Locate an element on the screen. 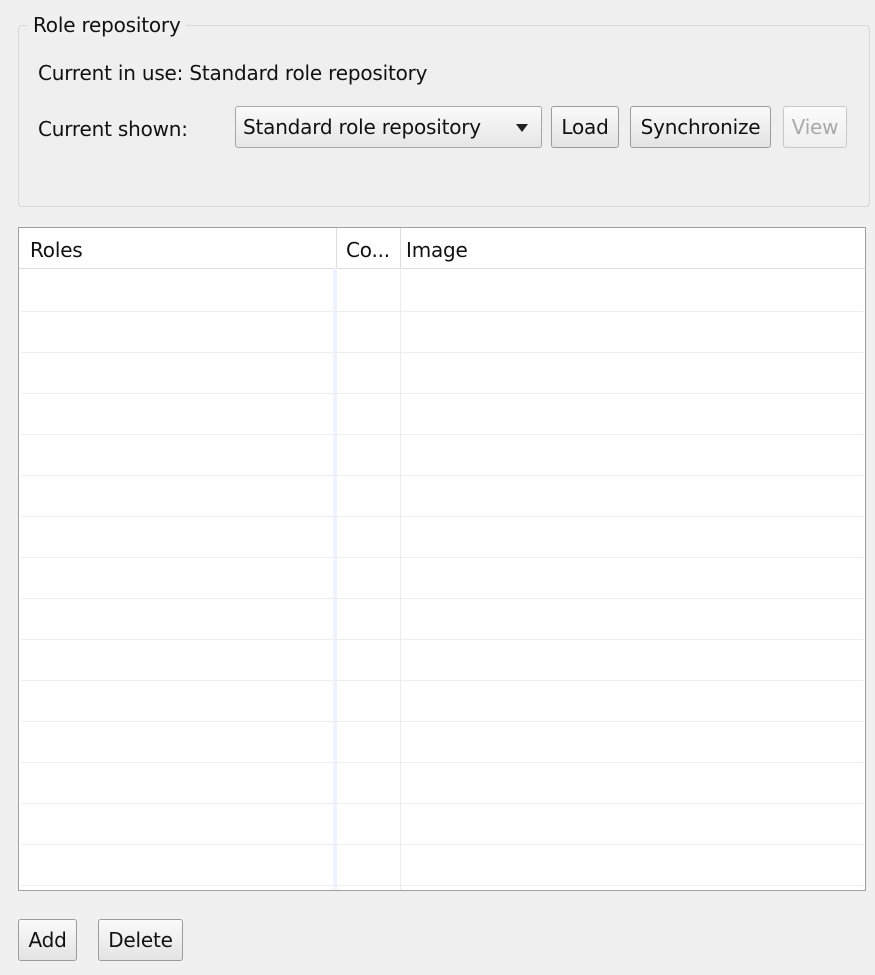 The image size is (875, 975). role-repository-title: Role repository is located at coordinates (107, 25).